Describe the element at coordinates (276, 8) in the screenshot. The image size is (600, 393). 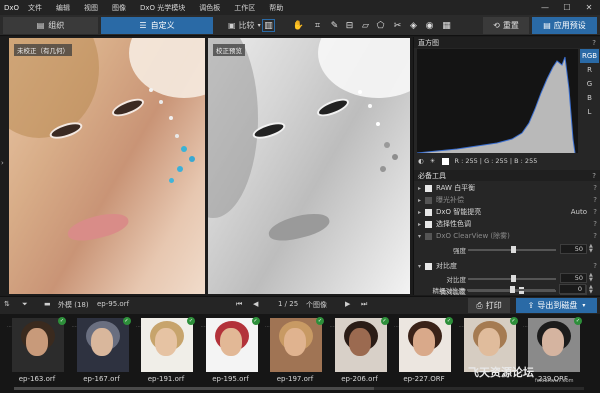
I see `menu-help: 帮助` at that location.